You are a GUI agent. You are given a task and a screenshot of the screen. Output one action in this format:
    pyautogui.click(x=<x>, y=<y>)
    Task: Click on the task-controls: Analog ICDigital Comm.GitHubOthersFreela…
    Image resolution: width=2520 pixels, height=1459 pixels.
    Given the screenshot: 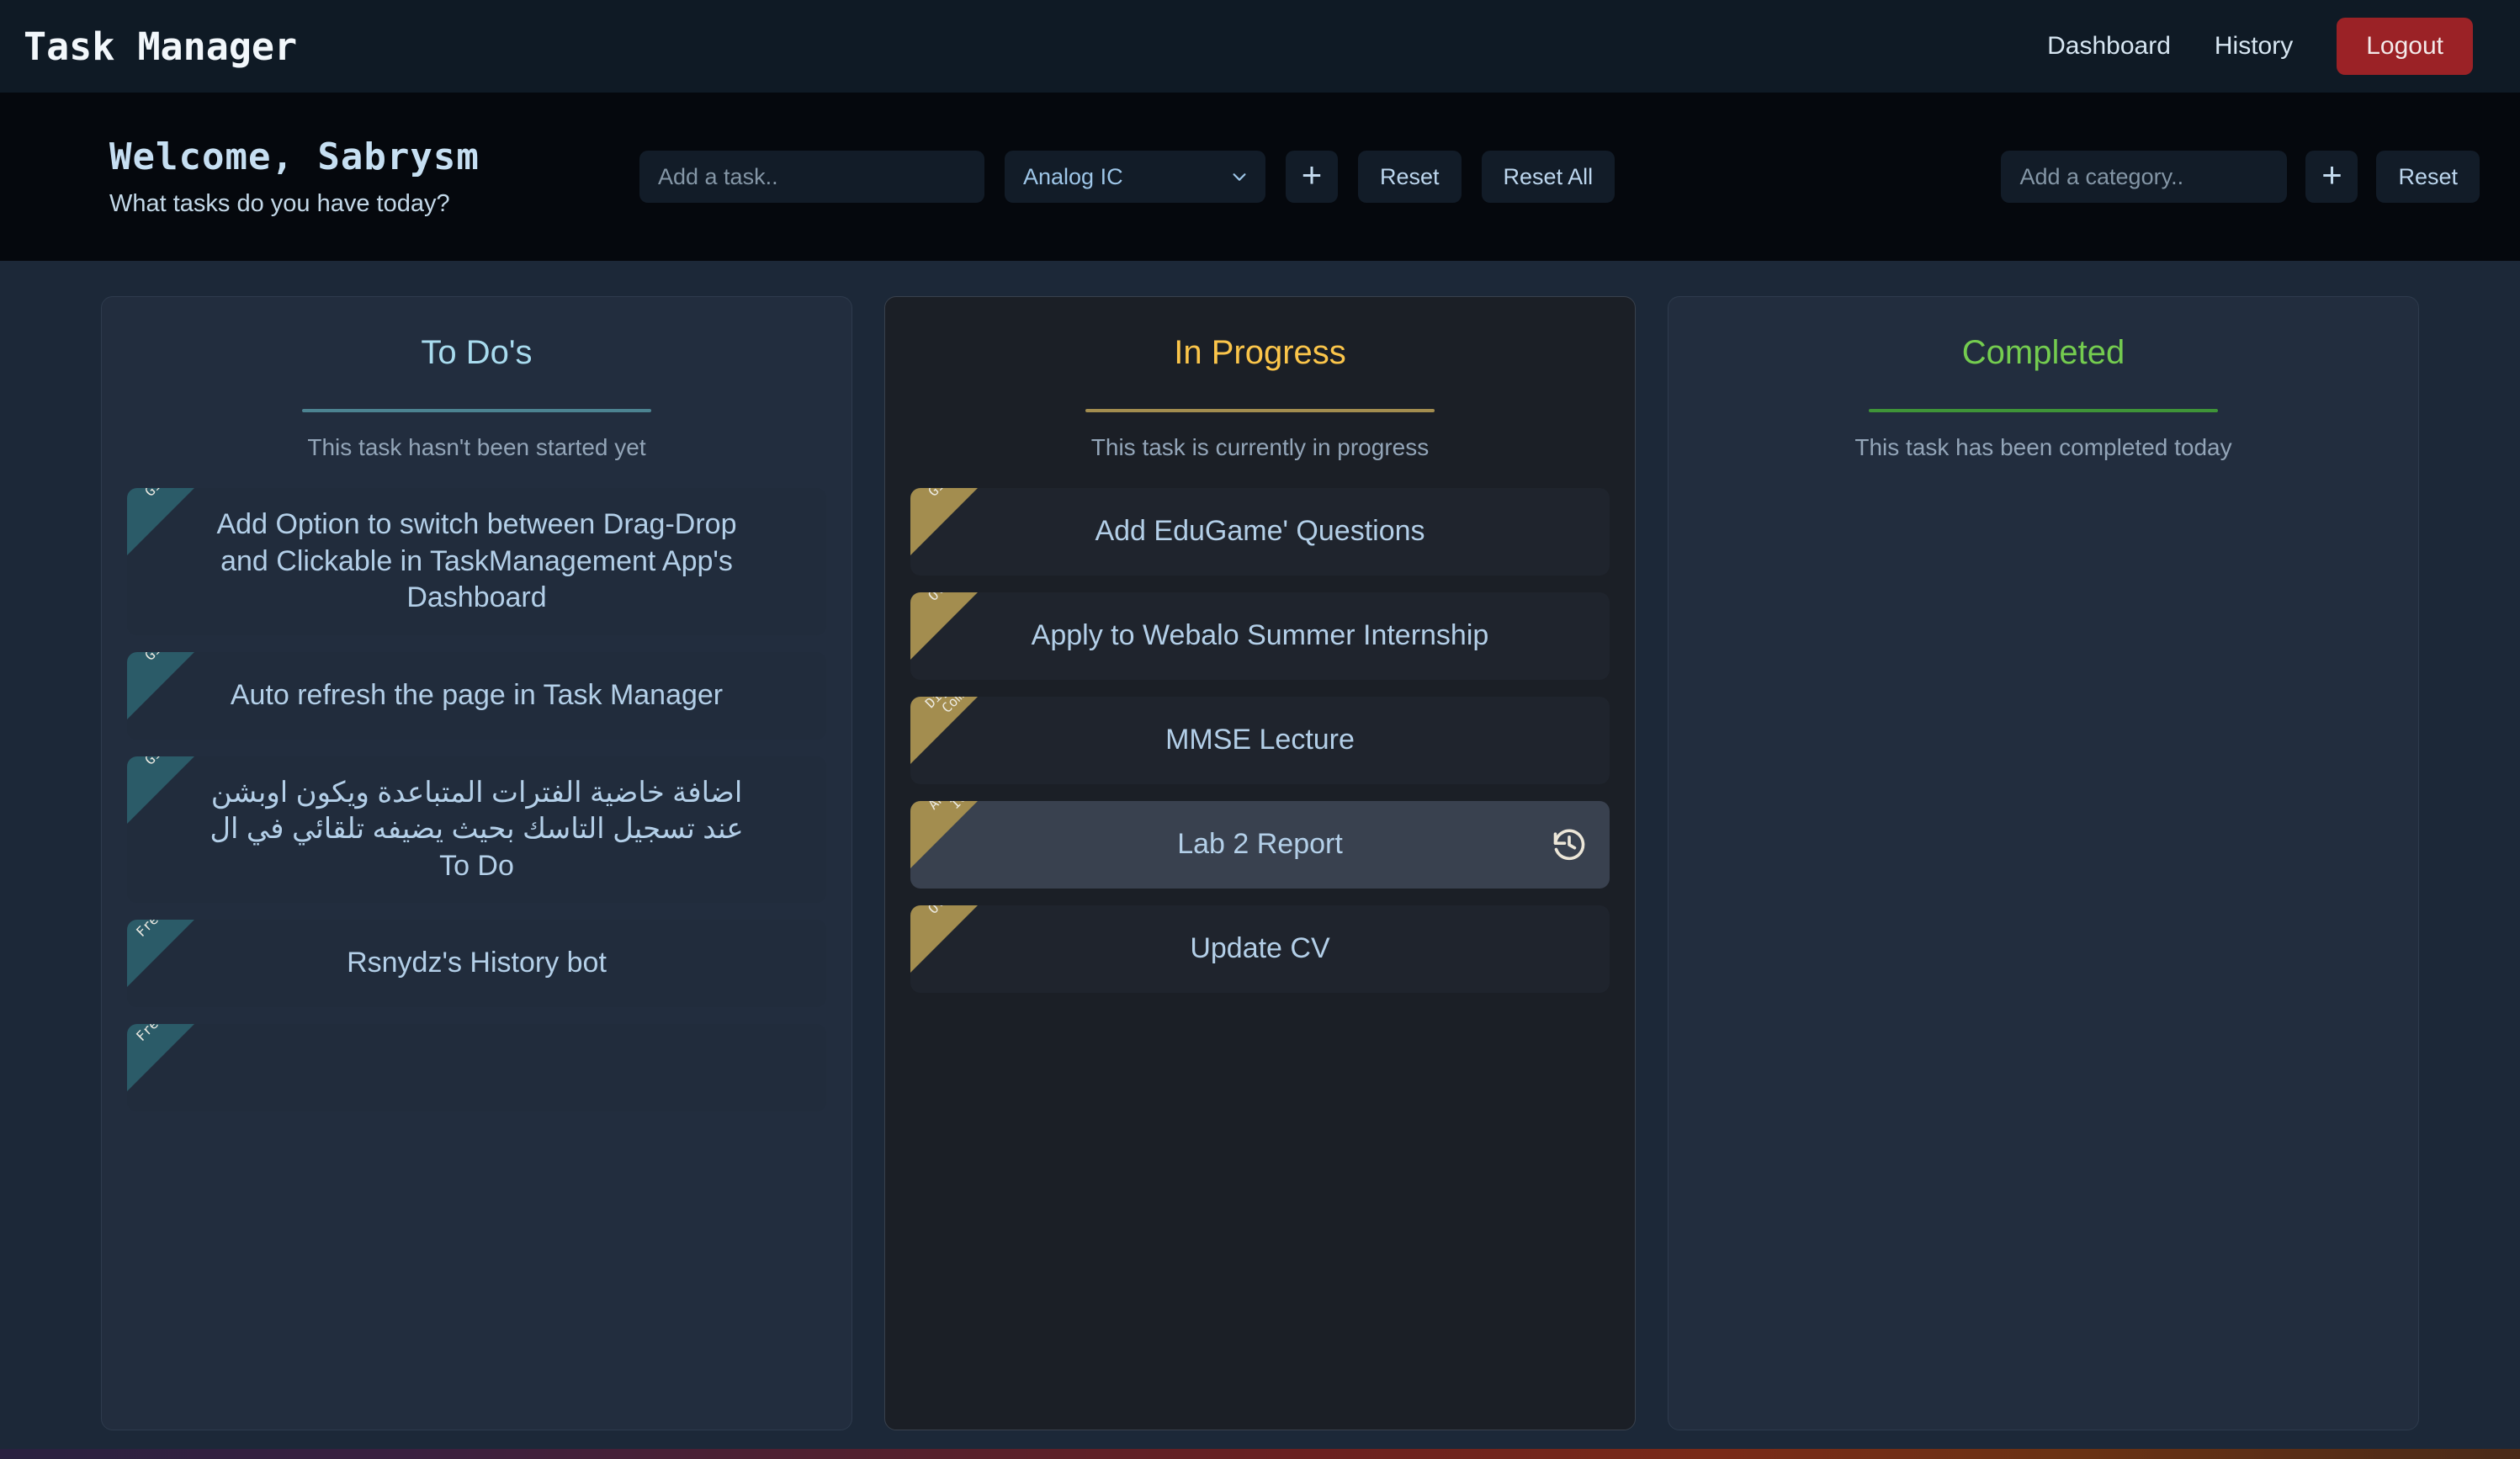 What is the action you would take?
    pyautogui.click(x=1564, y=177)
    